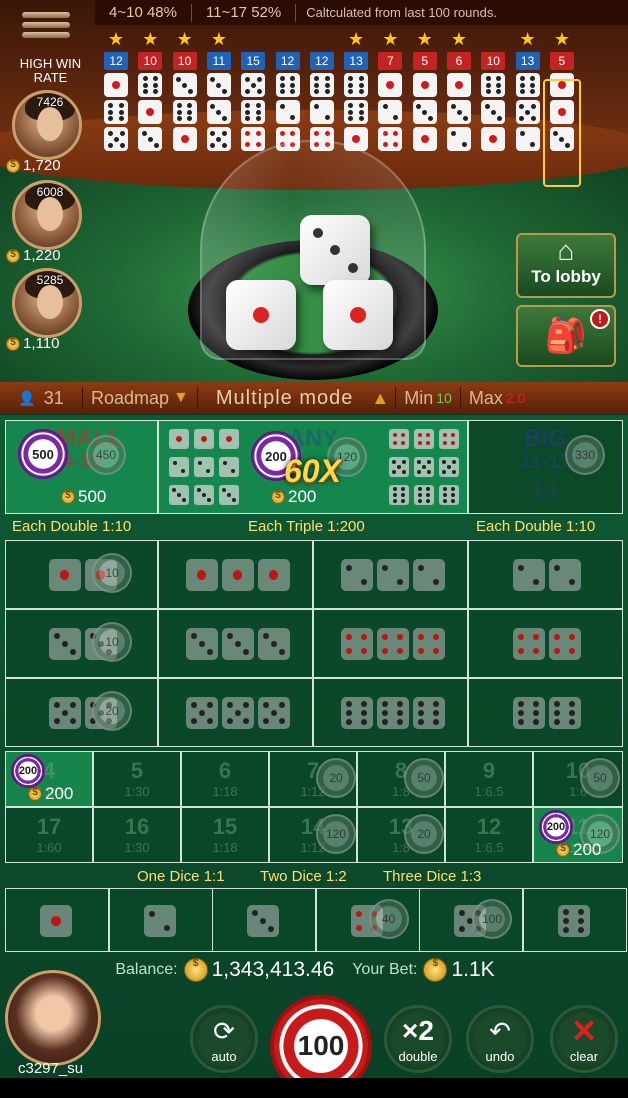 This screenshot has height=1098, width=628. What do you see at coordinates (600, 778) in the screenshot?
I see `bet-chip: 50` at bounding box center [600, 778].